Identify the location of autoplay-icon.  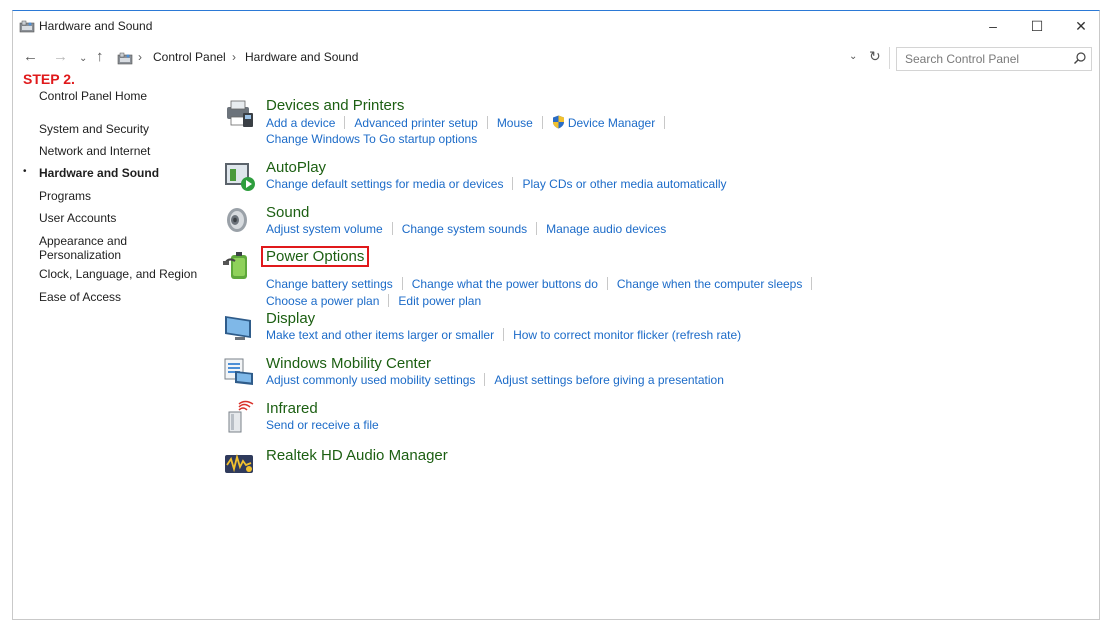
(240, 177).